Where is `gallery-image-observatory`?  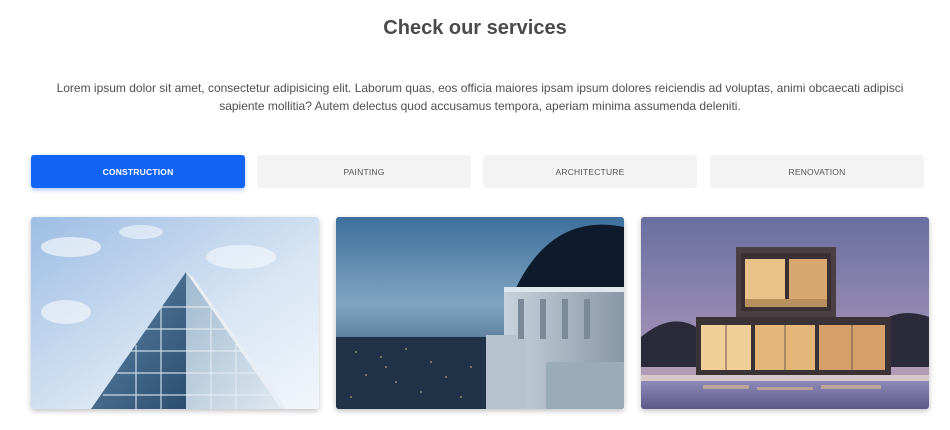
gallery-image-observatory is located at coordinates (480, 313).